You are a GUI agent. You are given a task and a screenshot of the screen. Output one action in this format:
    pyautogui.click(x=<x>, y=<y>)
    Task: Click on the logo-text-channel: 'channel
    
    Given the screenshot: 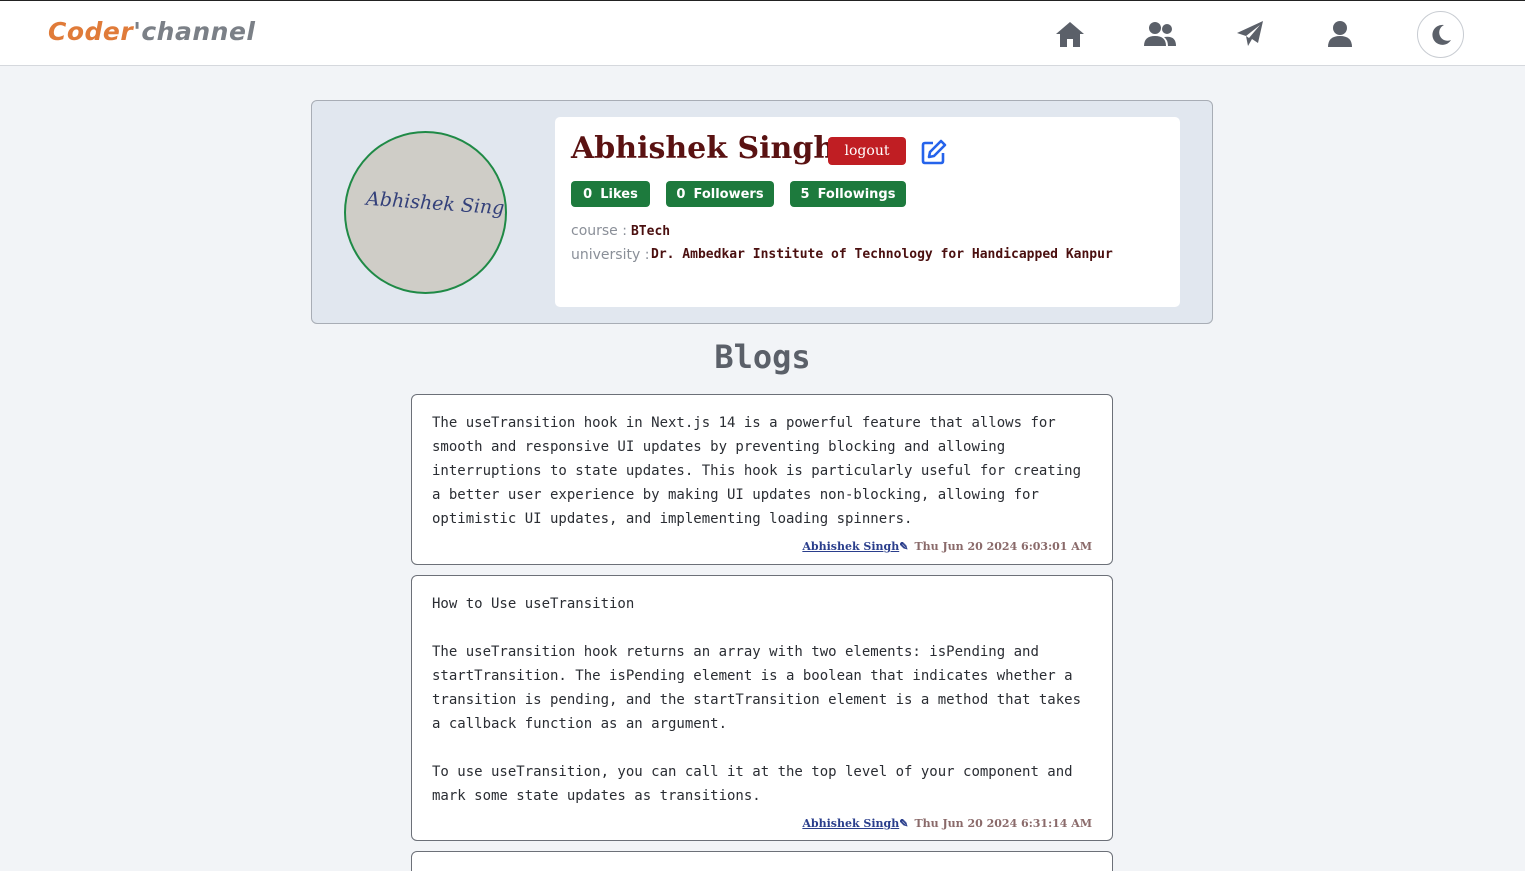 What is the action you would take?
    pyautogui.click(x=194, y=31)
    